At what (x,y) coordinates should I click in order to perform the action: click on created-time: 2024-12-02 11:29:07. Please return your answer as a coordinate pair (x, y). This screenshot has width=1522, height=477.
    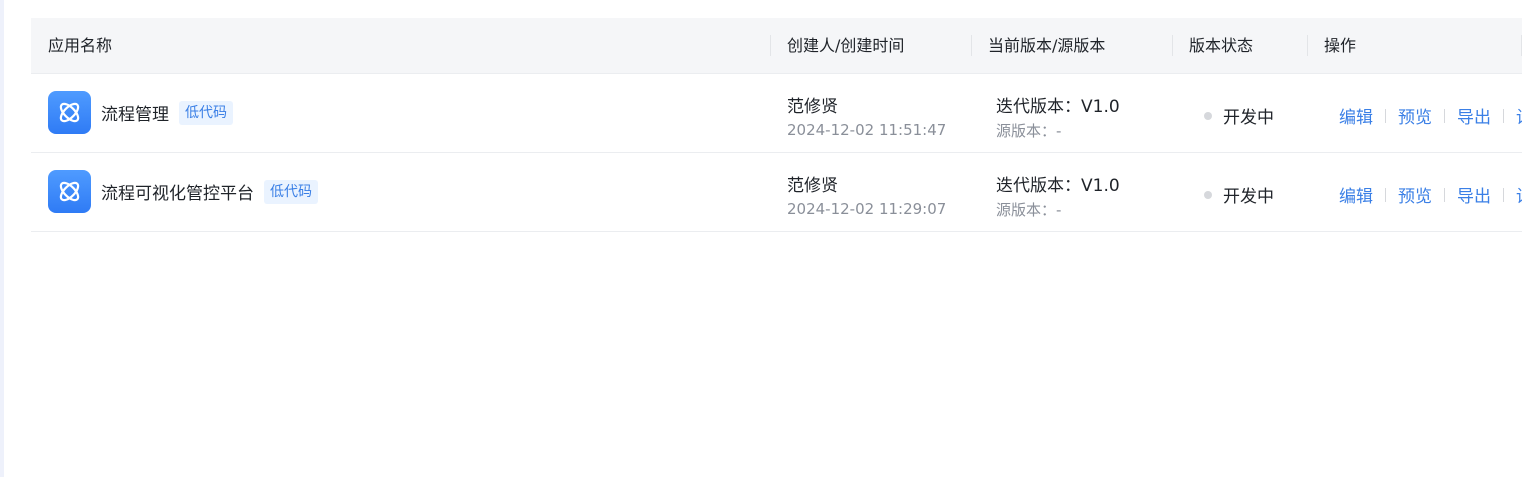
    Looking at the image, I should click on (867, 209).